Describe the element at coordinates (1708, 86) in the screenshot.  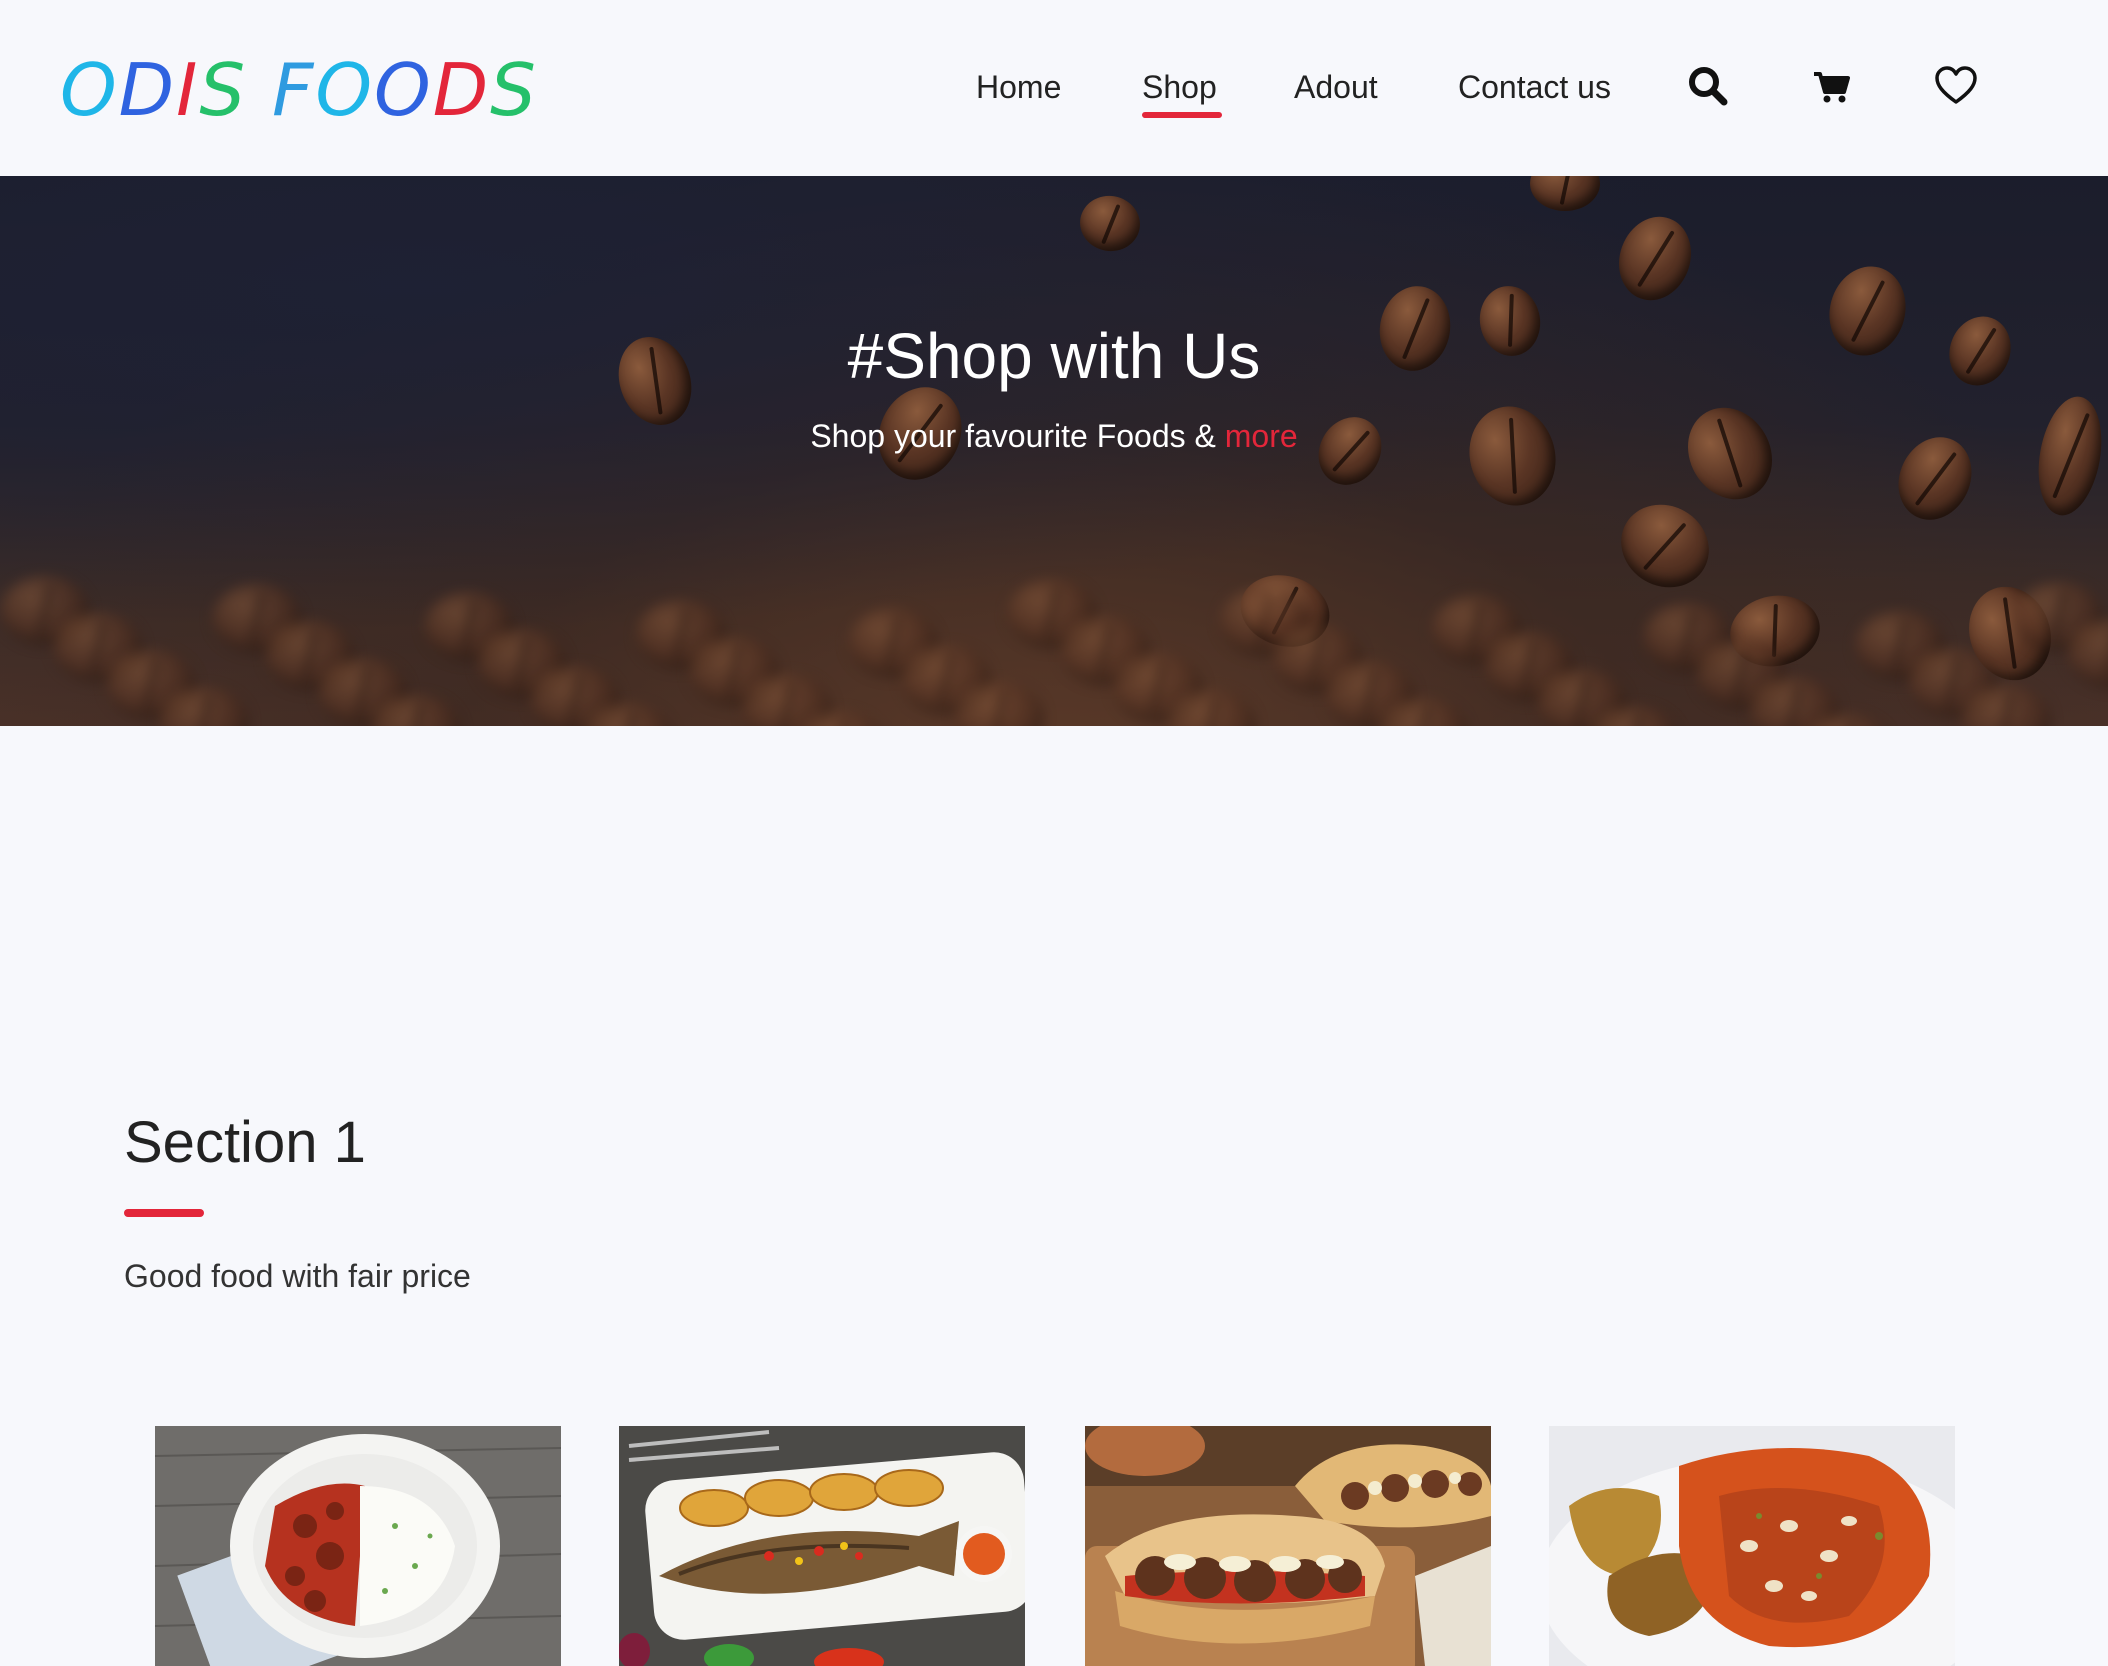
I see `search-icon` at that location.